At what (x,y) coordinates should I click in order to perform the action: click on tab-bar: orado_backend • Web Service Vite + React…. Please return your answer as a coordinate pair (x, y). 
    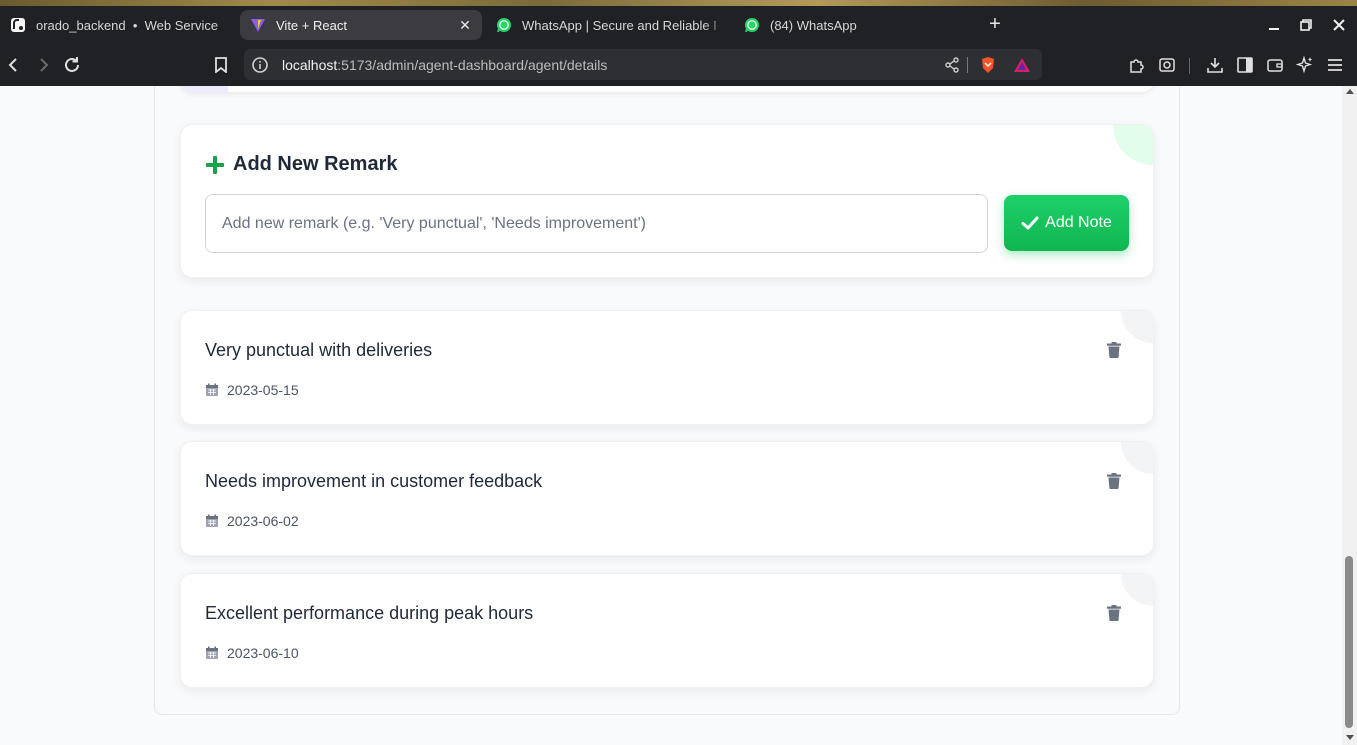
    Looking at the image, I should click on (678, 25).